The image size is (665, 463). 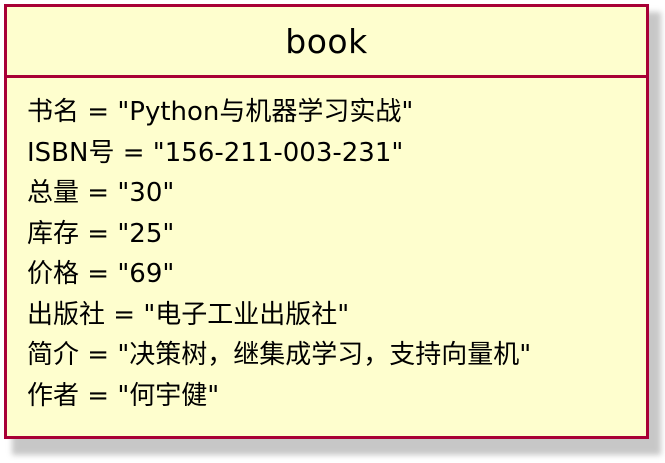 I want to click on object-title: book, so click(x=326, y=42).